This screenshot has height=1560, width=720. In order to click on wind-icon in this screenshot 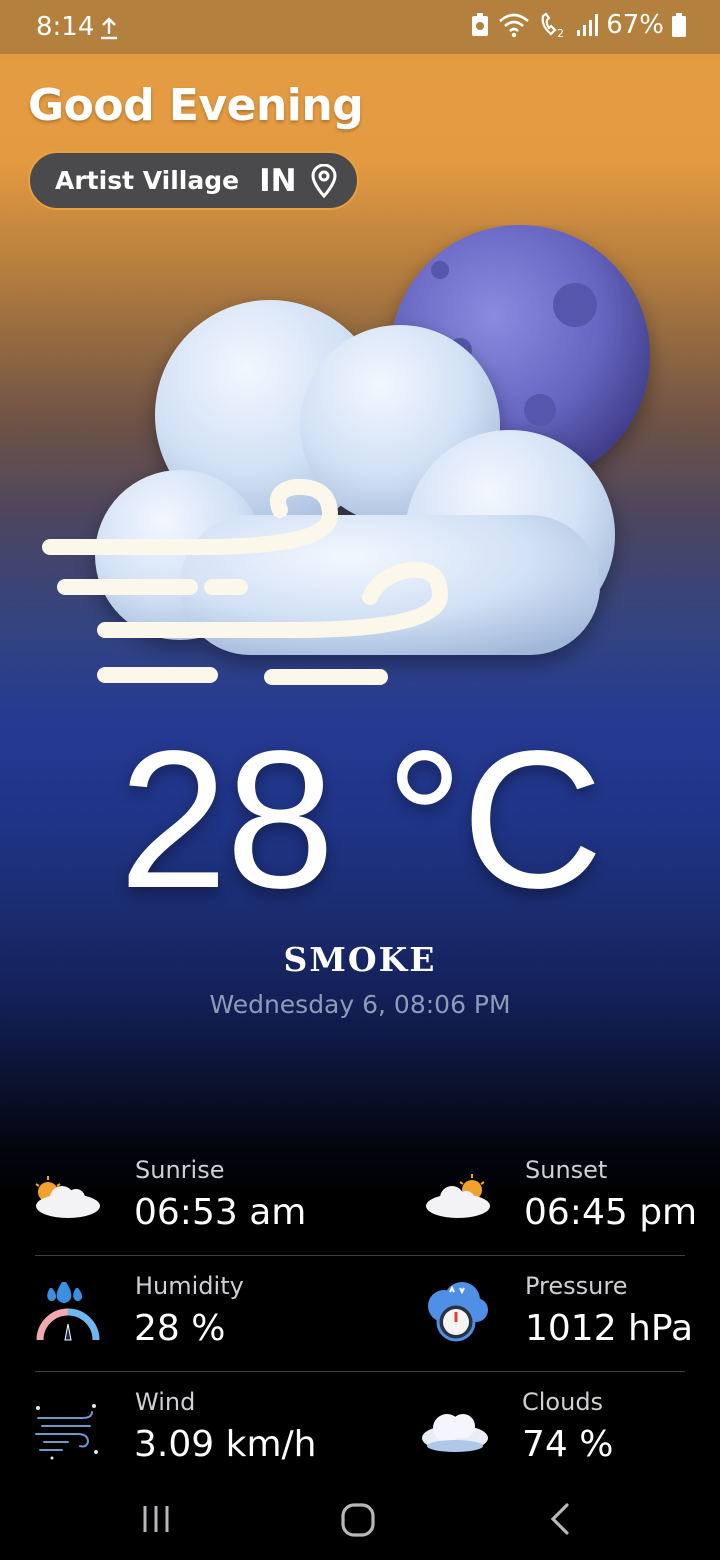, I will do `click(66, 1432)`.